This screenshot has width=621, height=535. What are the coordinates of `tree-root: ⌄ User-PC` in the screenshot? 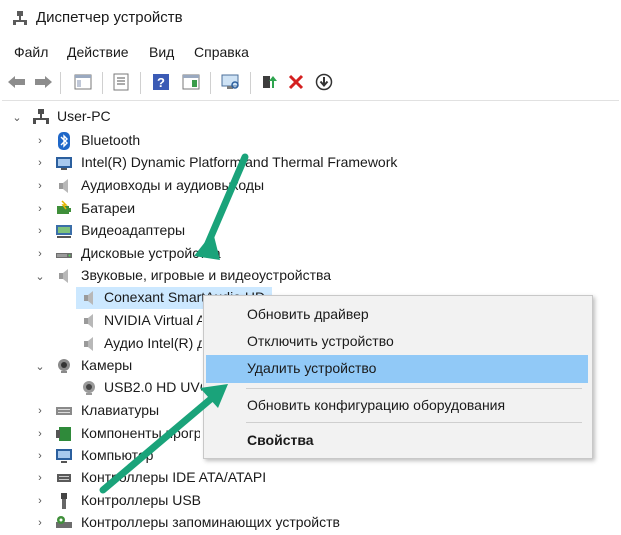 It's located at (300, 117).